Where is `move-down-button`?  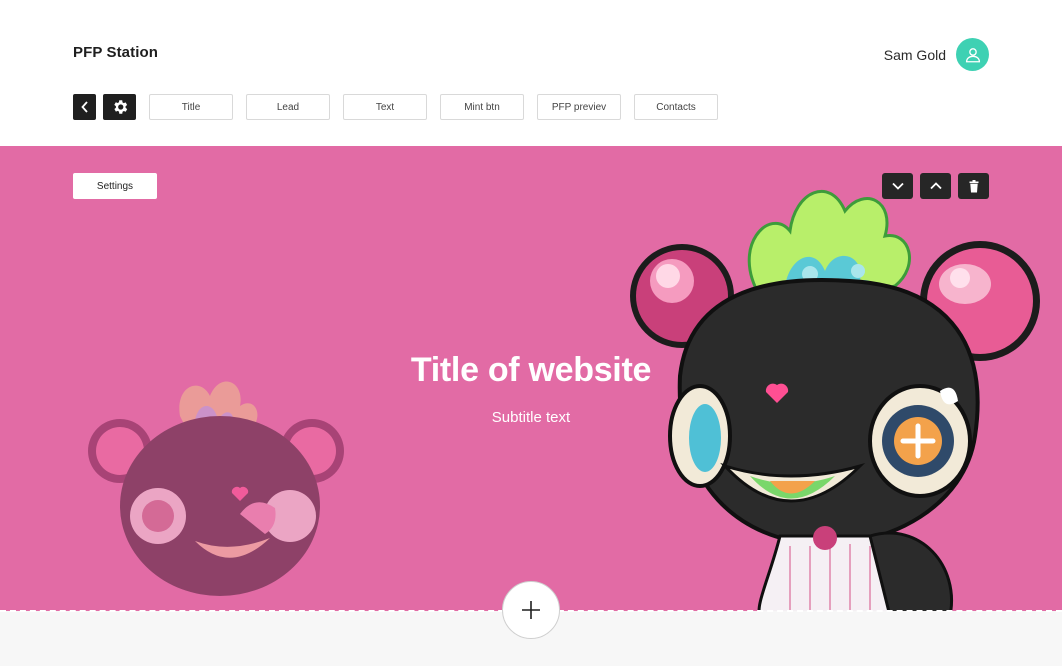
move-down-button is located at coordinates (897, 186).